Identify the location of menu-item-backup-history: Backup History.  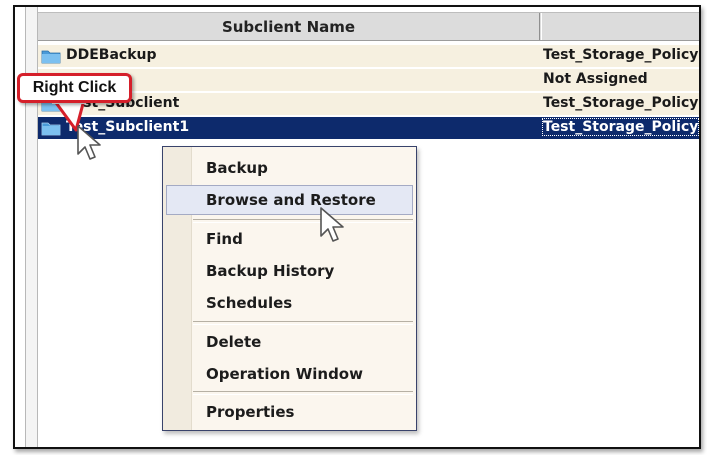
(289, 271).